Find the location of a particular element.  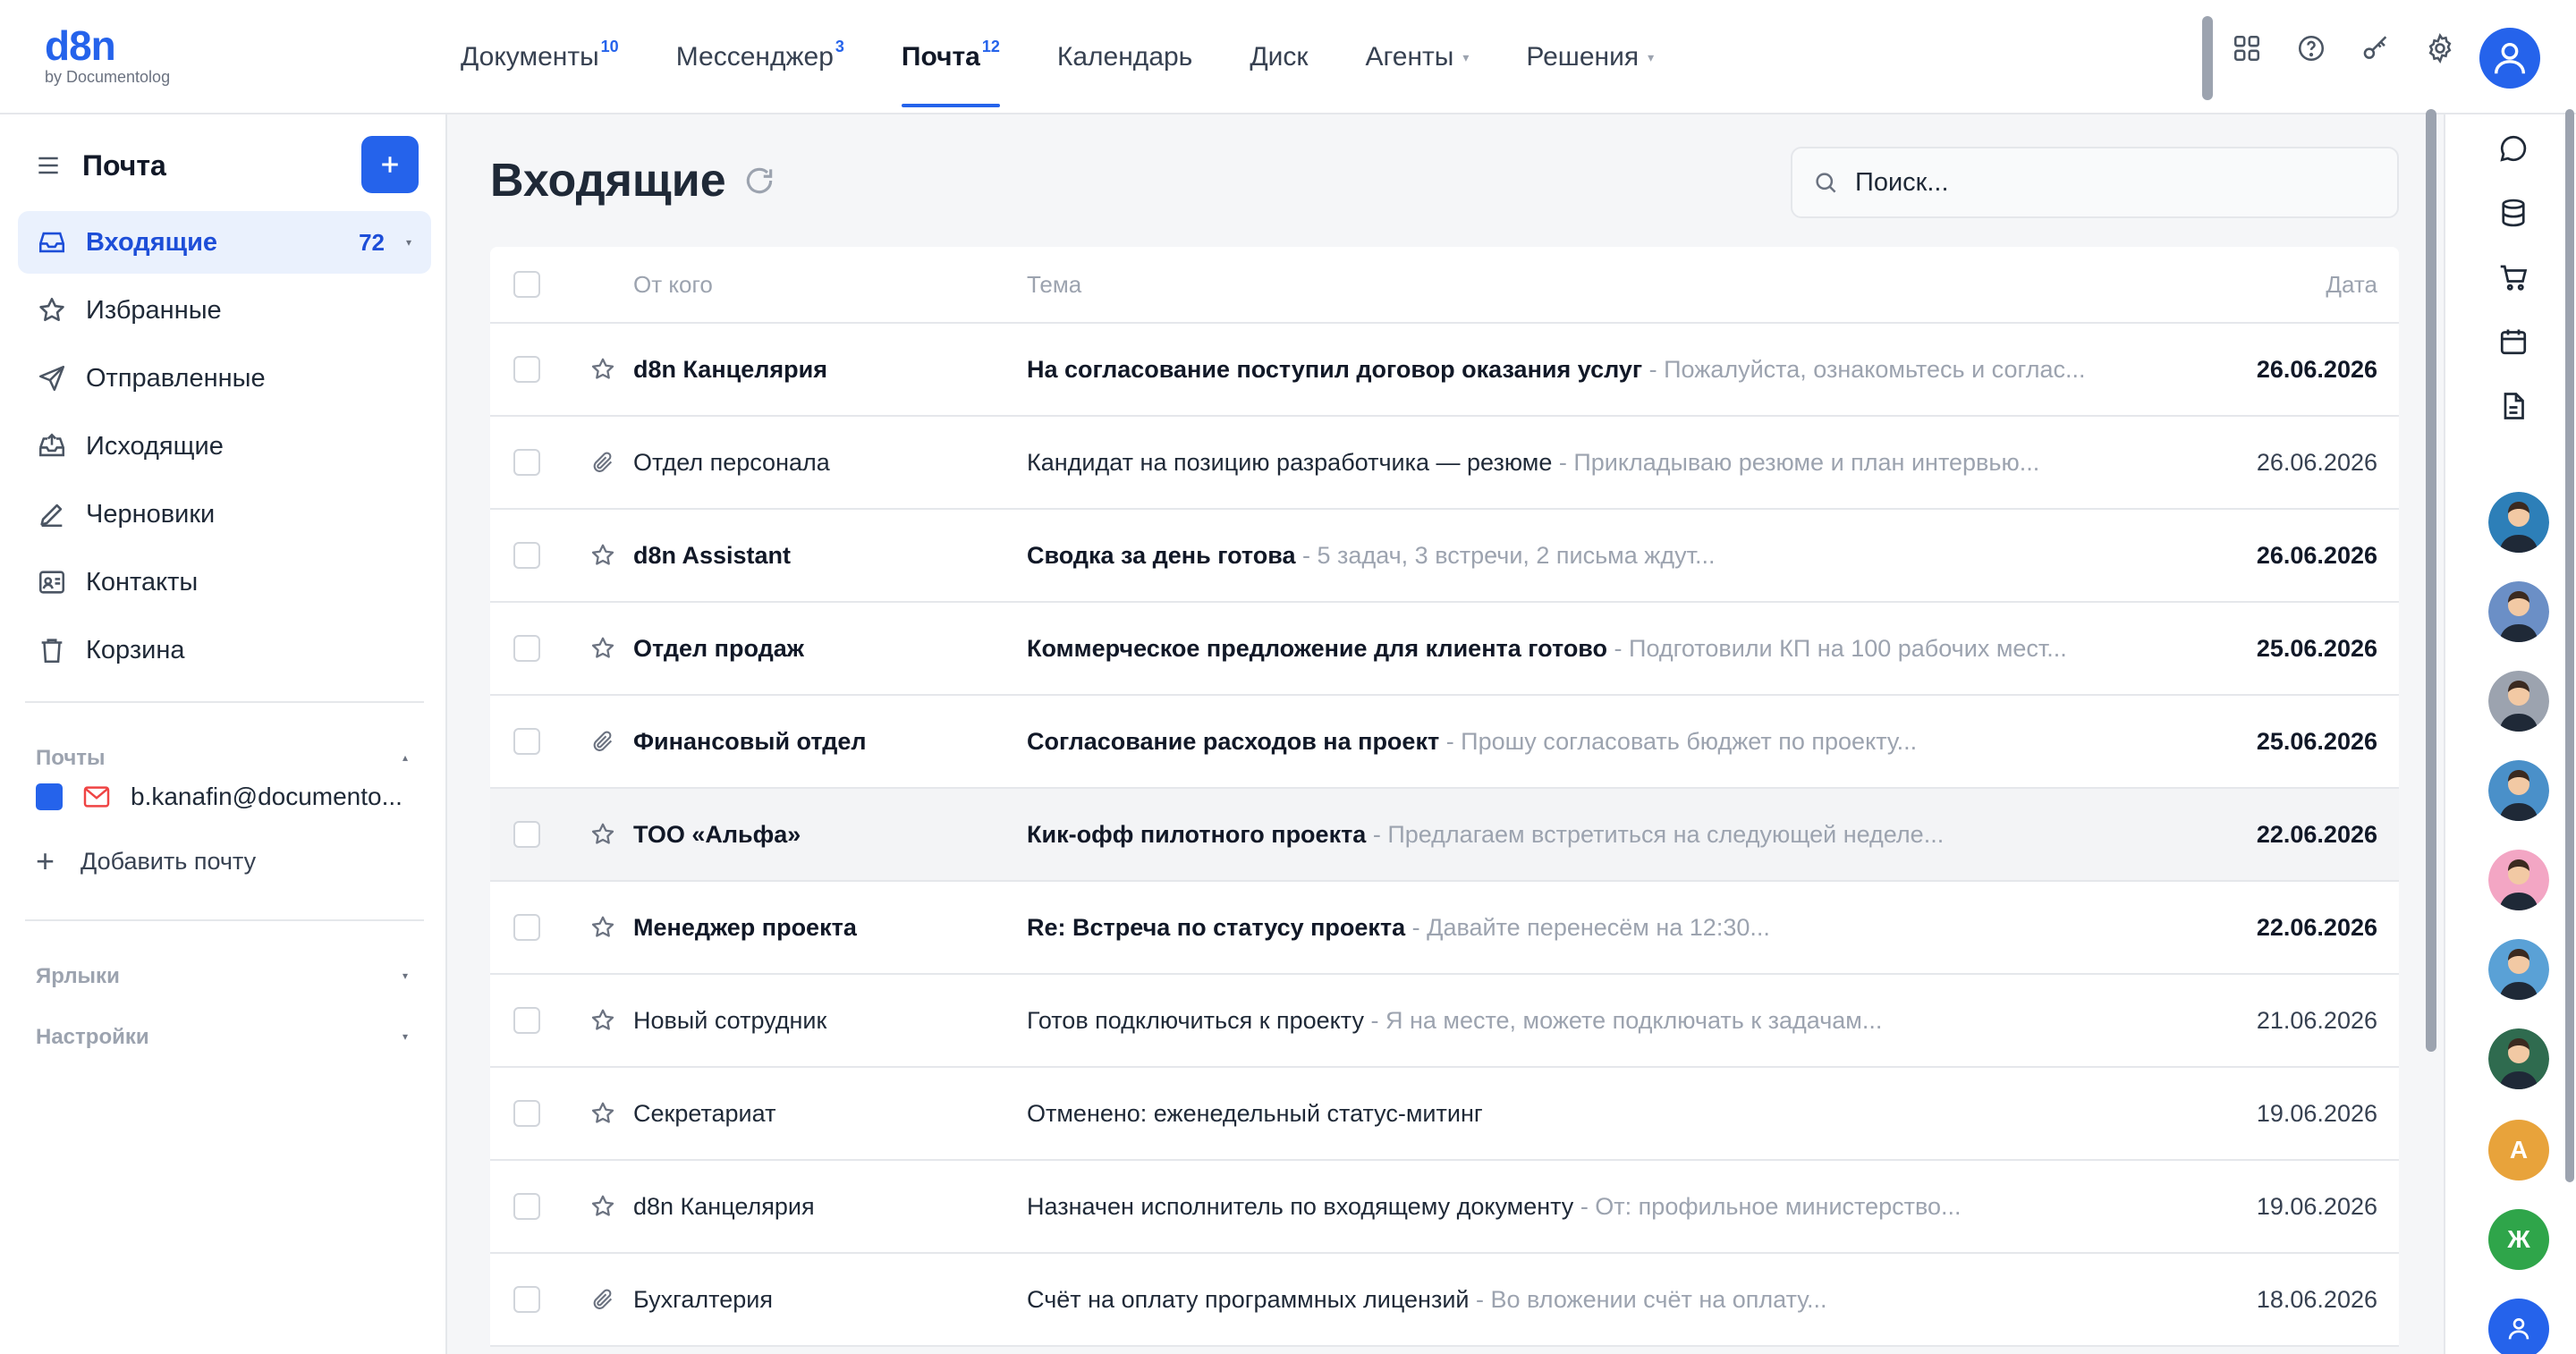

mailboxes-label: Почты is located at coordinates (71, 758).